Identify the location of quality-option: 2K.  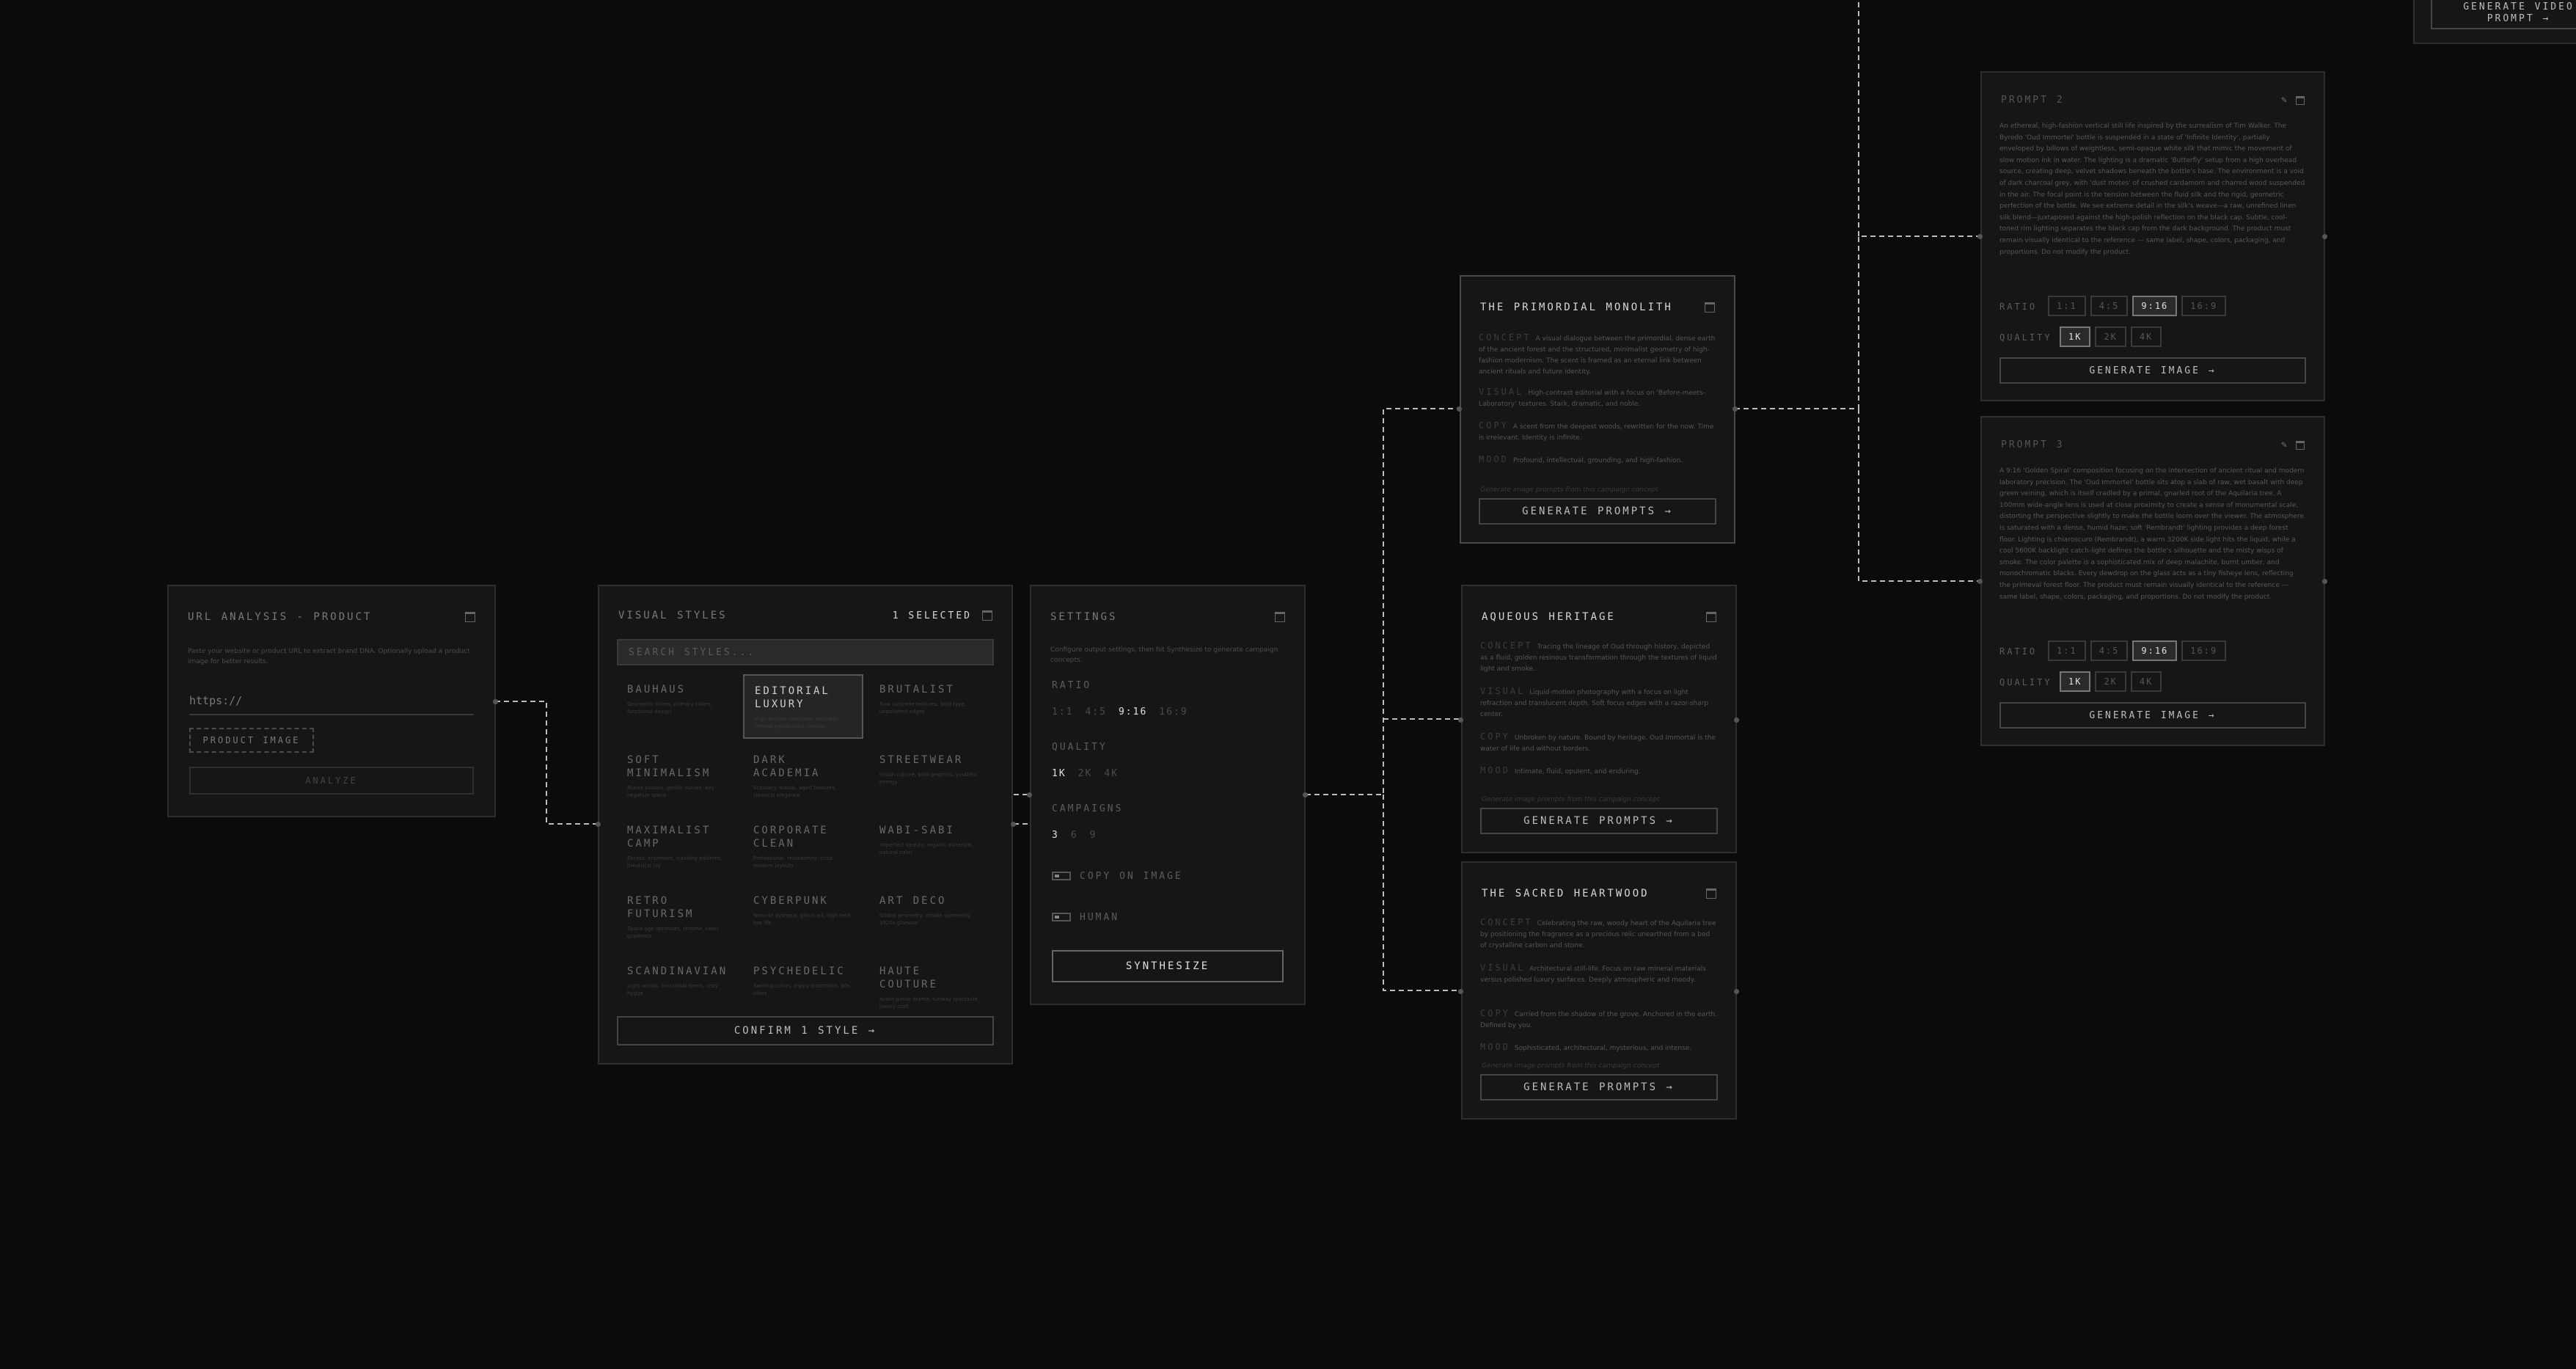
(1085, 773).